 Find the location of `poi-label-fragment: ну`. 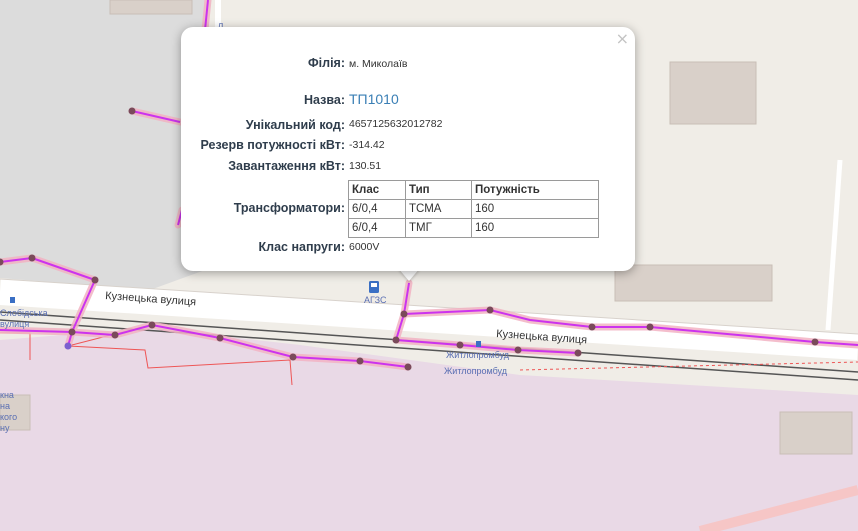

poi-label-fragment: ну is located at coordinates (5, 428).